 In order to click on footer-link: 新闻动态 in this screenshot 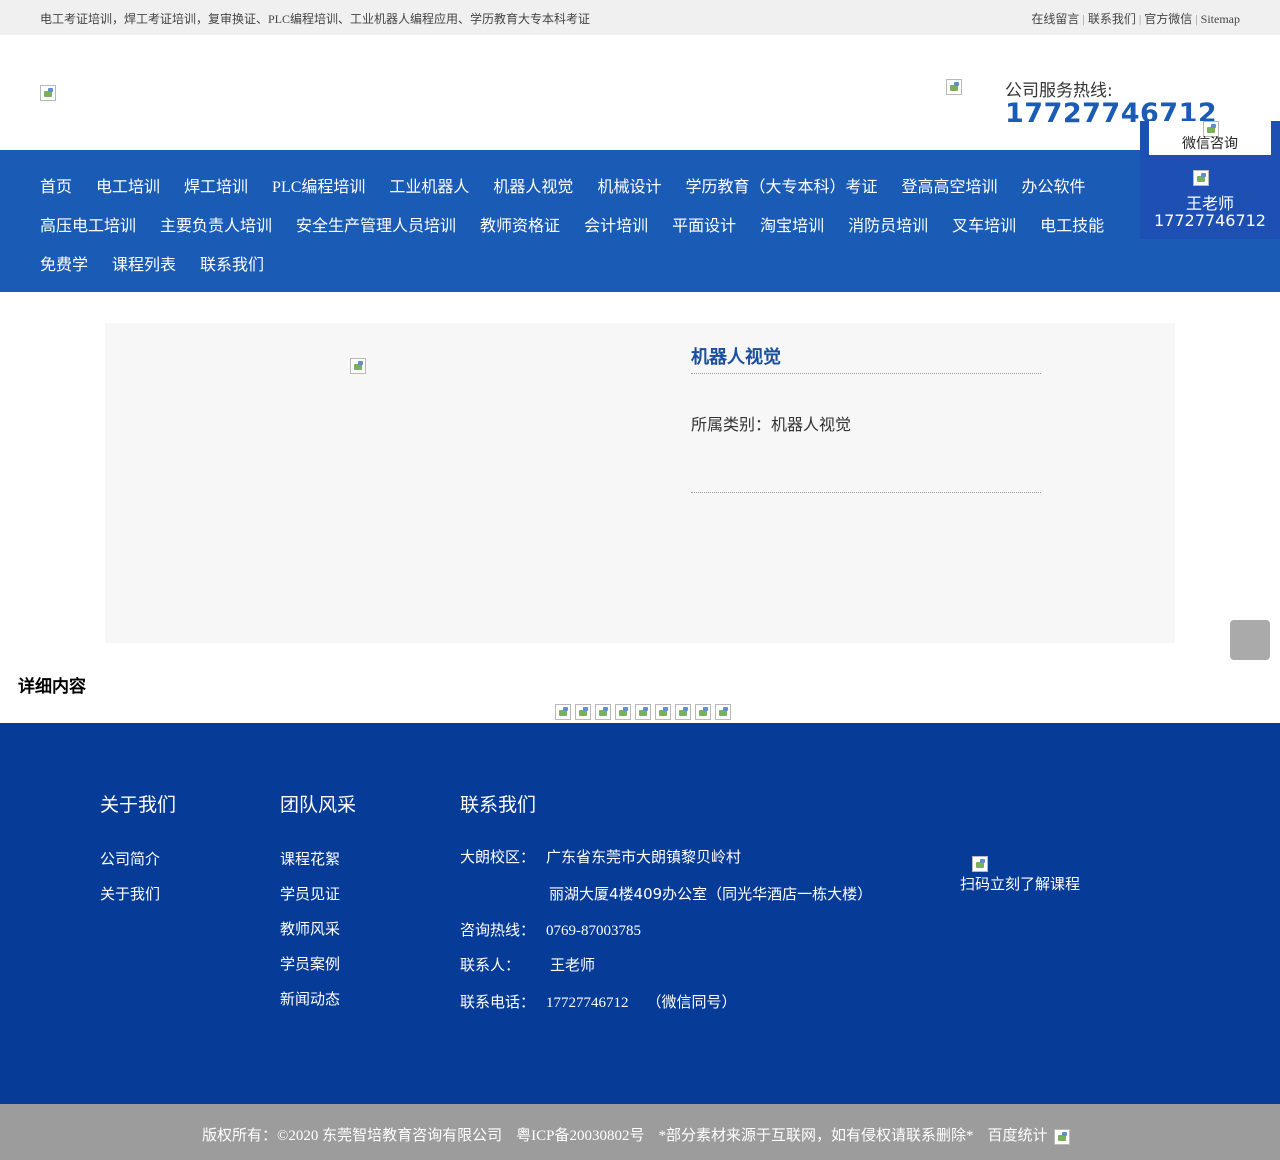, I will do `click(310, 998)`.